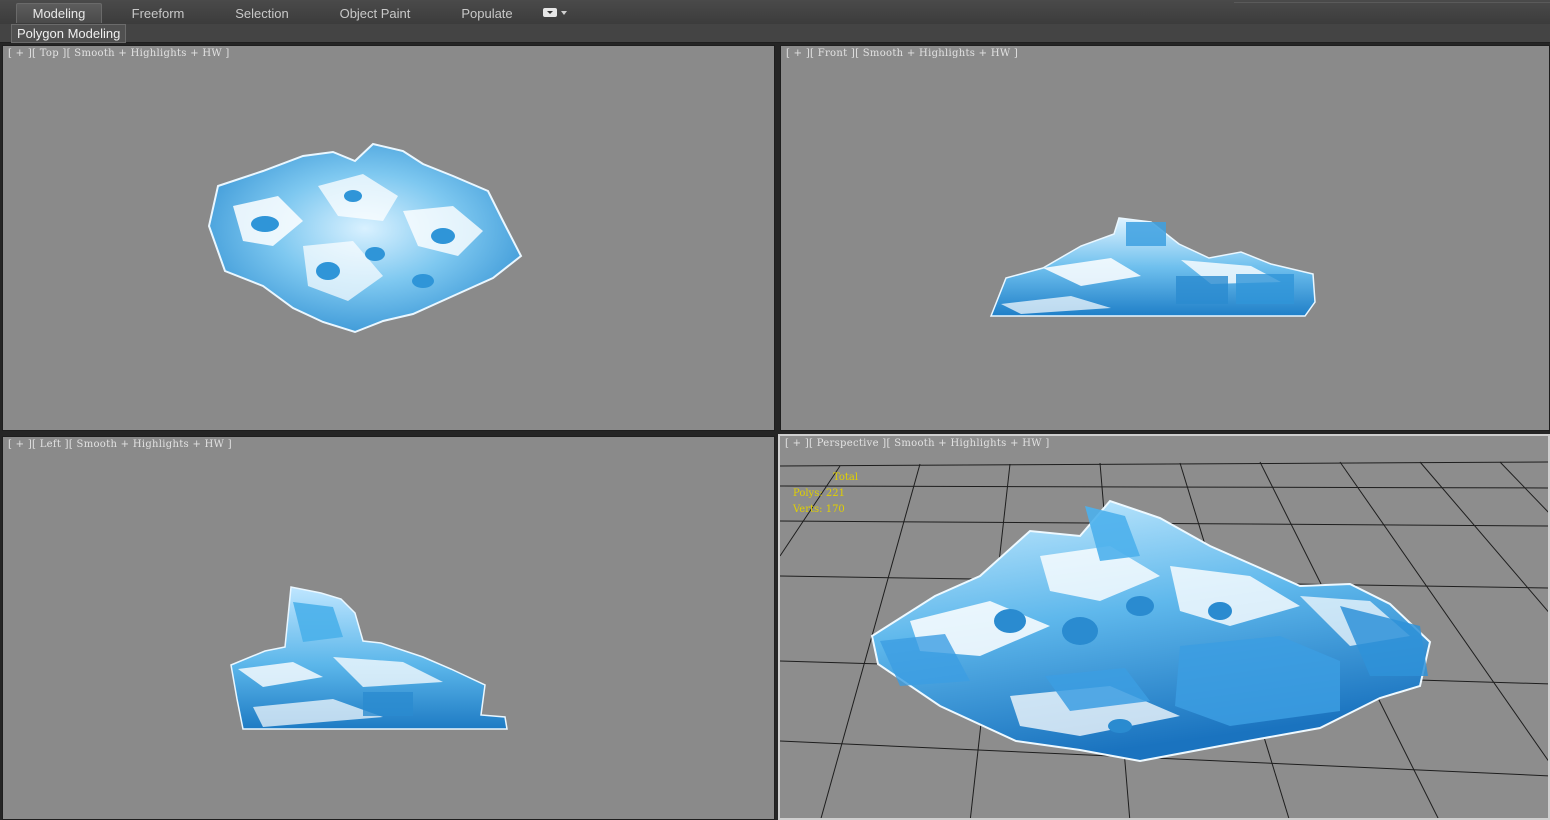 This screenshot has width=1550, height=820. I want to click on ribbon-options-button, so click(556, 13).